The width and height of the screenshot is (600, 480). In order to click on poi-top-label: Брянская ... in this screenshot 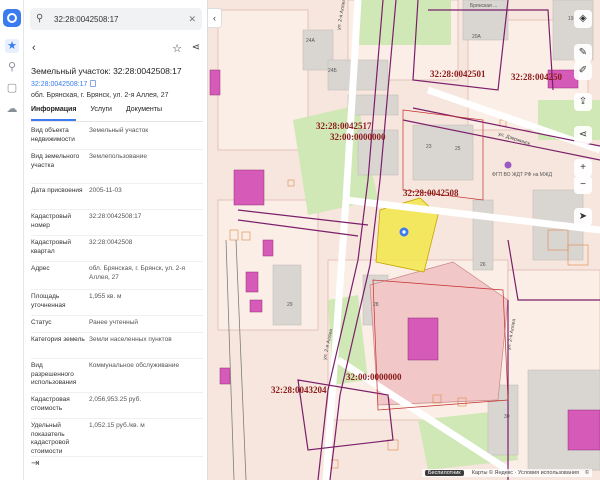, I will do `click(483, 6)`.